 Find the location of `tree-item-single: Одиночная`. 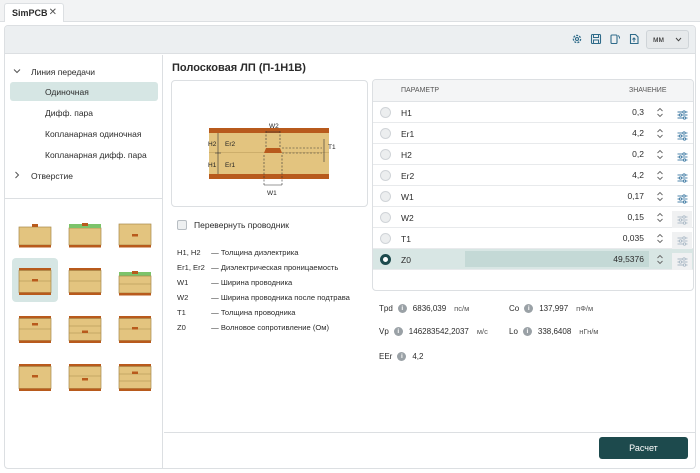

tree-item-single: Одиночная is located at coordinates (84, 91).